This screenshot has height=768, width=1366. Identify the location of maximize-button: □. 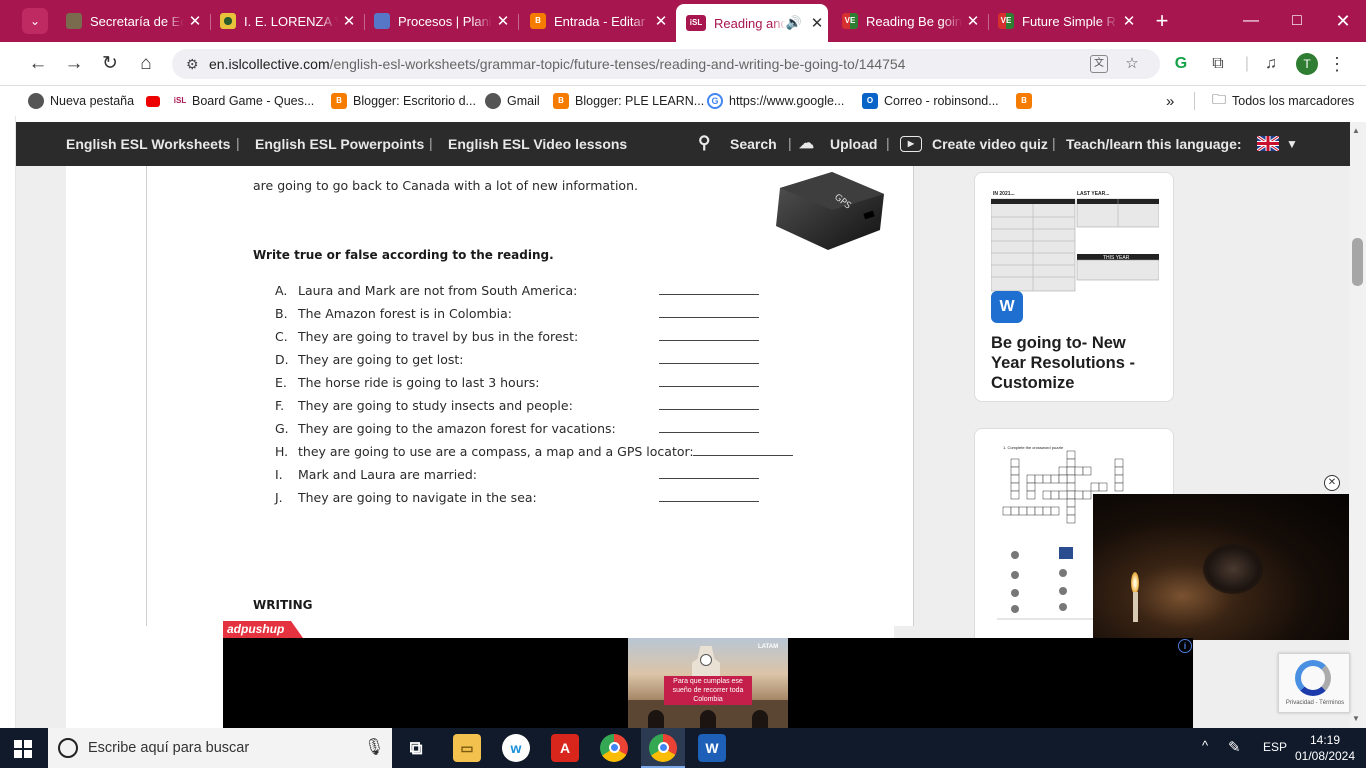
(1297, 21).